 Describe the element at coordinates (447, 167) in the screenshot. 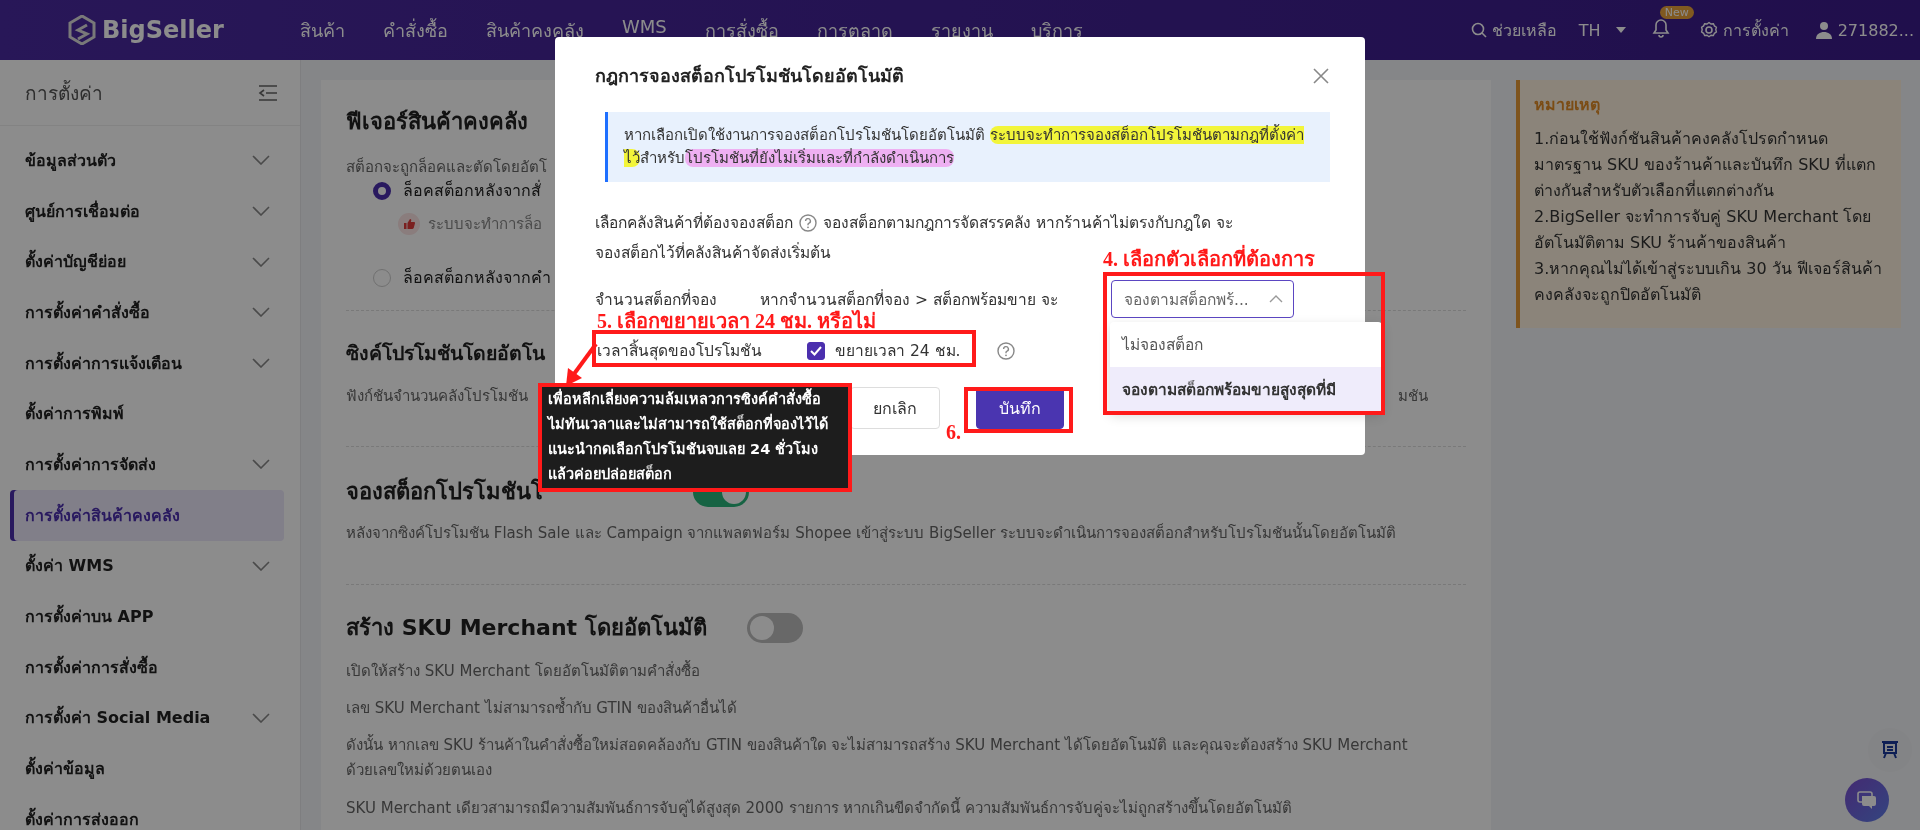

I see `section-description: สต็อกจะถูกล็อคและตัดโดยอัตโ` at that location.